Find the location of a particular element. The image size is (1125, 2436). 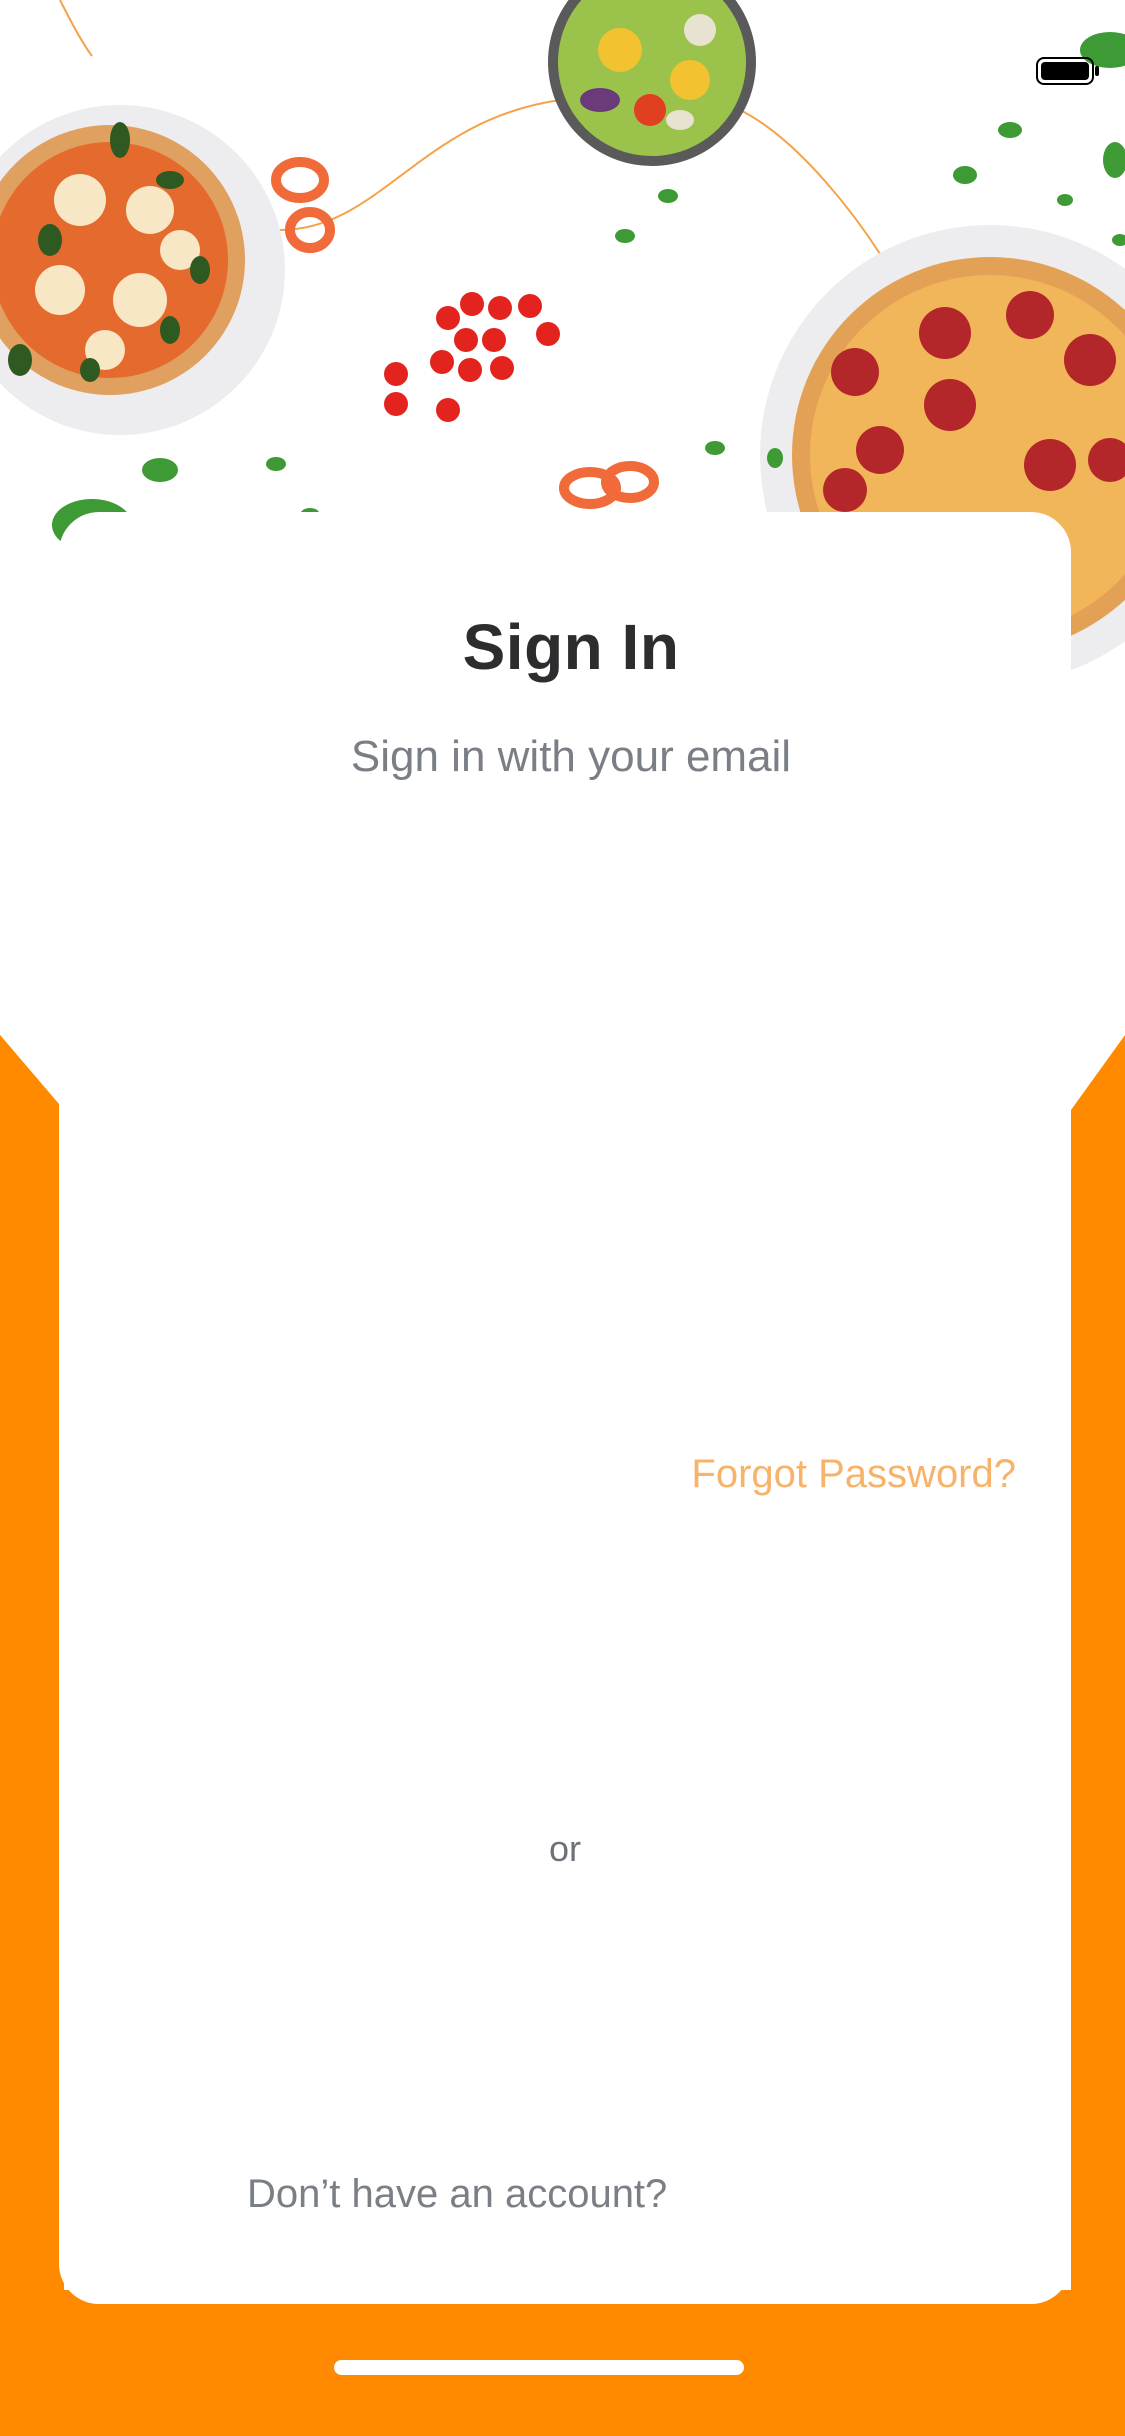

no-account-text: Don’t have an account? is located at coordinates (457, 2194).